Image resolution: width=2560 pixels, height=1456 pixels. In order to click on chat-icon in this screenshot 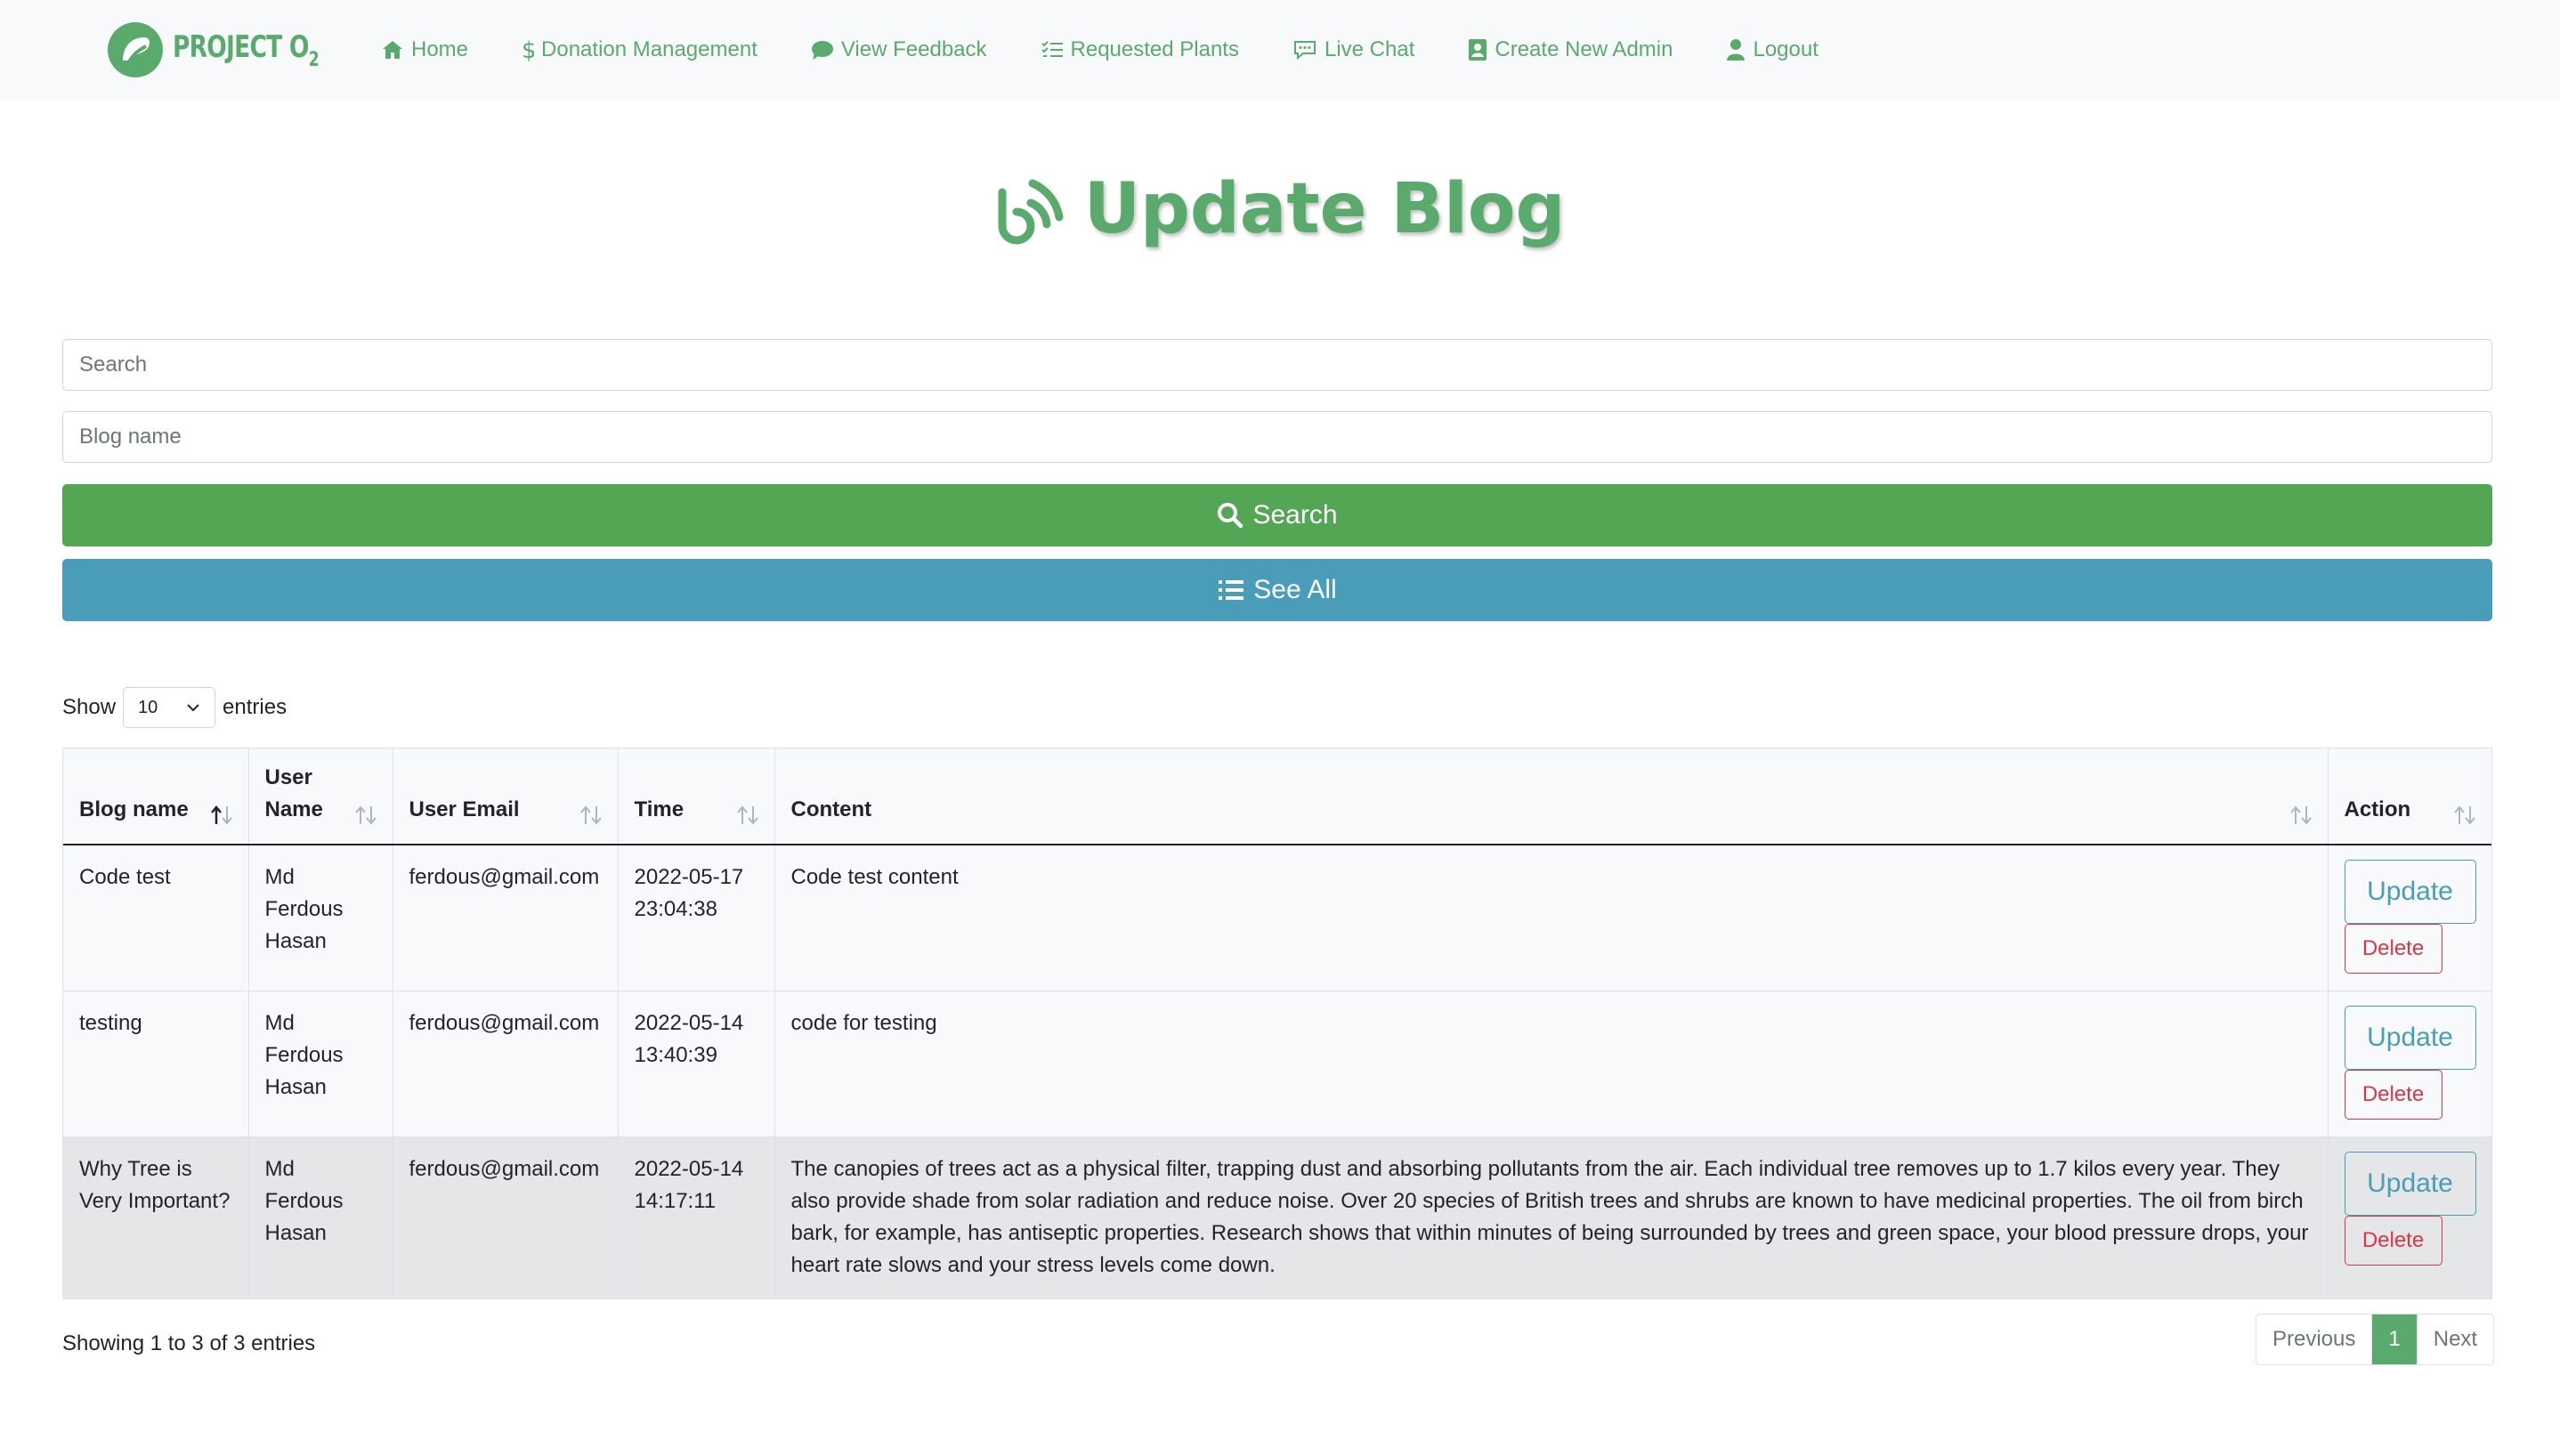, I will do `click(1304, 51)`.